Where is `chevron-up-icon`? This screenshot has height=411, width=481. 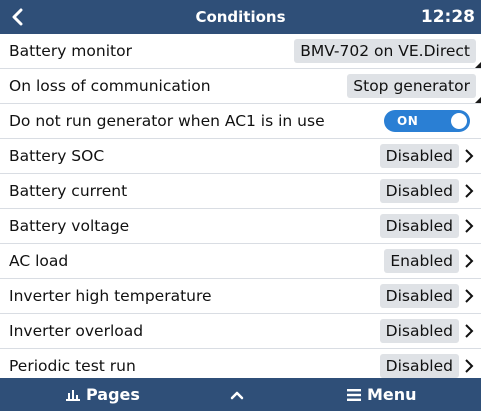
chevron-up-icon is located at coordinates (237, 395).